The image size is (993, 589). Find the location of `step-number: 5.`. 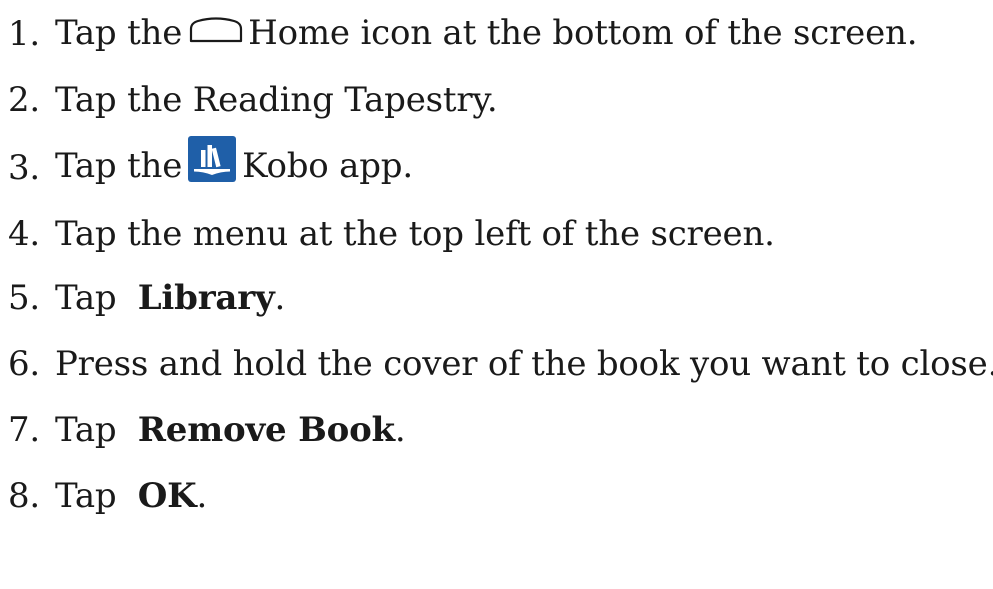

step-number: 5. is located at coordinates (24, 298).